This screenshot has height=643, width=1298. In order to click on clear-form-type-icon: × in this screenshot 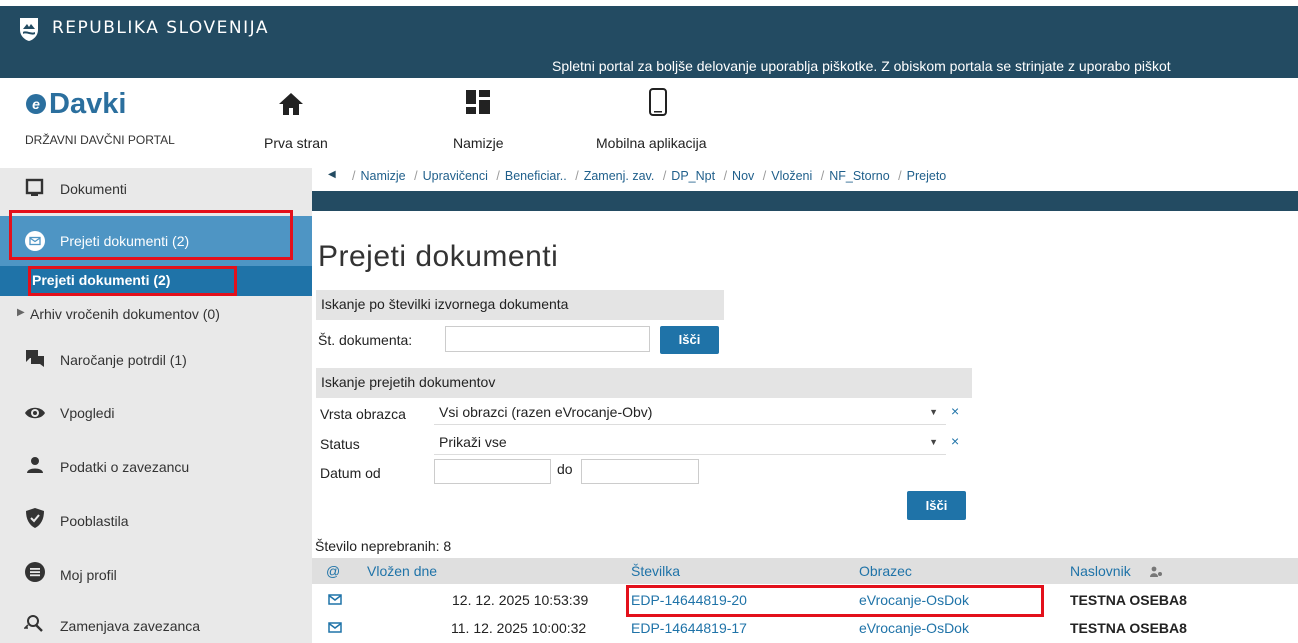, I will do `click(955, 411)`.